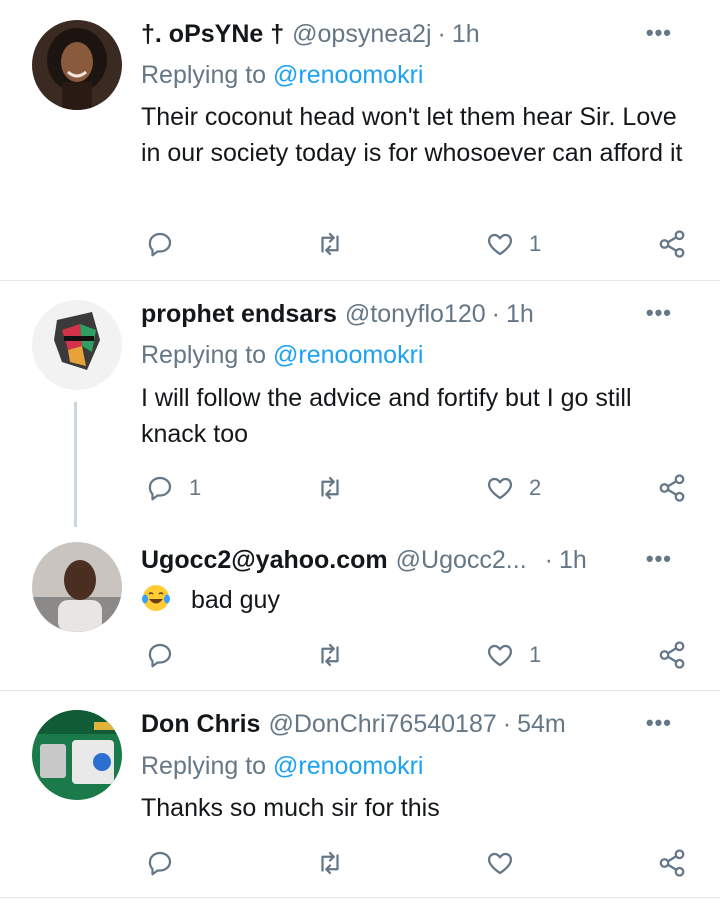 Image resolution: width=720 pixels, height=900 pixels. I want to click on laughing-with-tears-emoji, so click(156, 598).